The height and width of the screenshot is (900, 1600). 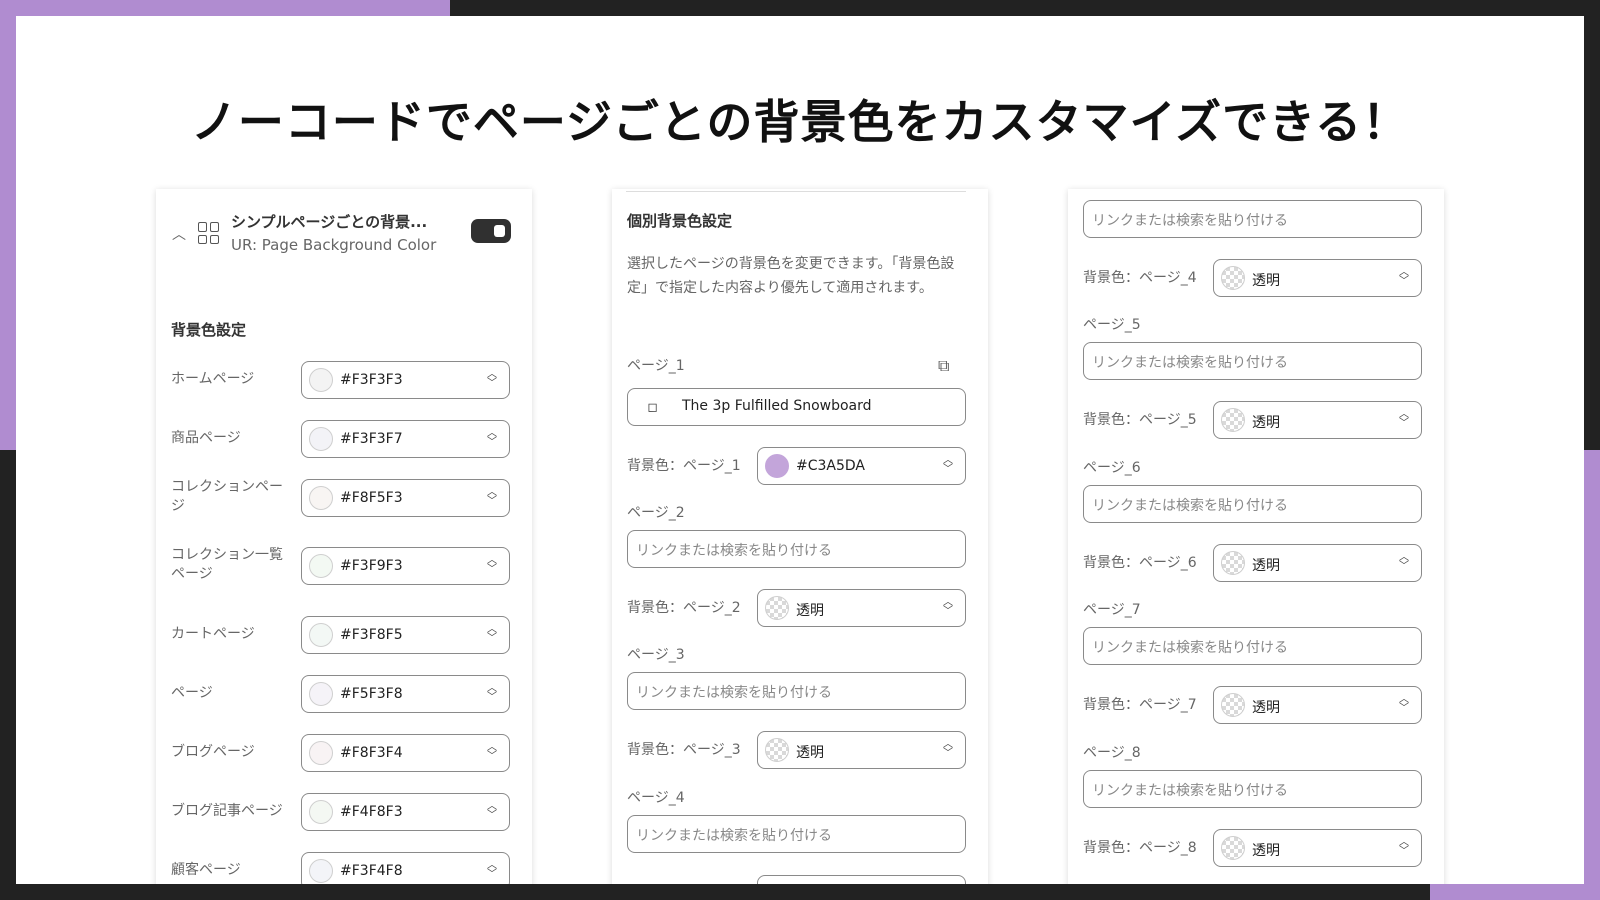 I want to click on app-blocks-icon, so click(x=209, y=233).